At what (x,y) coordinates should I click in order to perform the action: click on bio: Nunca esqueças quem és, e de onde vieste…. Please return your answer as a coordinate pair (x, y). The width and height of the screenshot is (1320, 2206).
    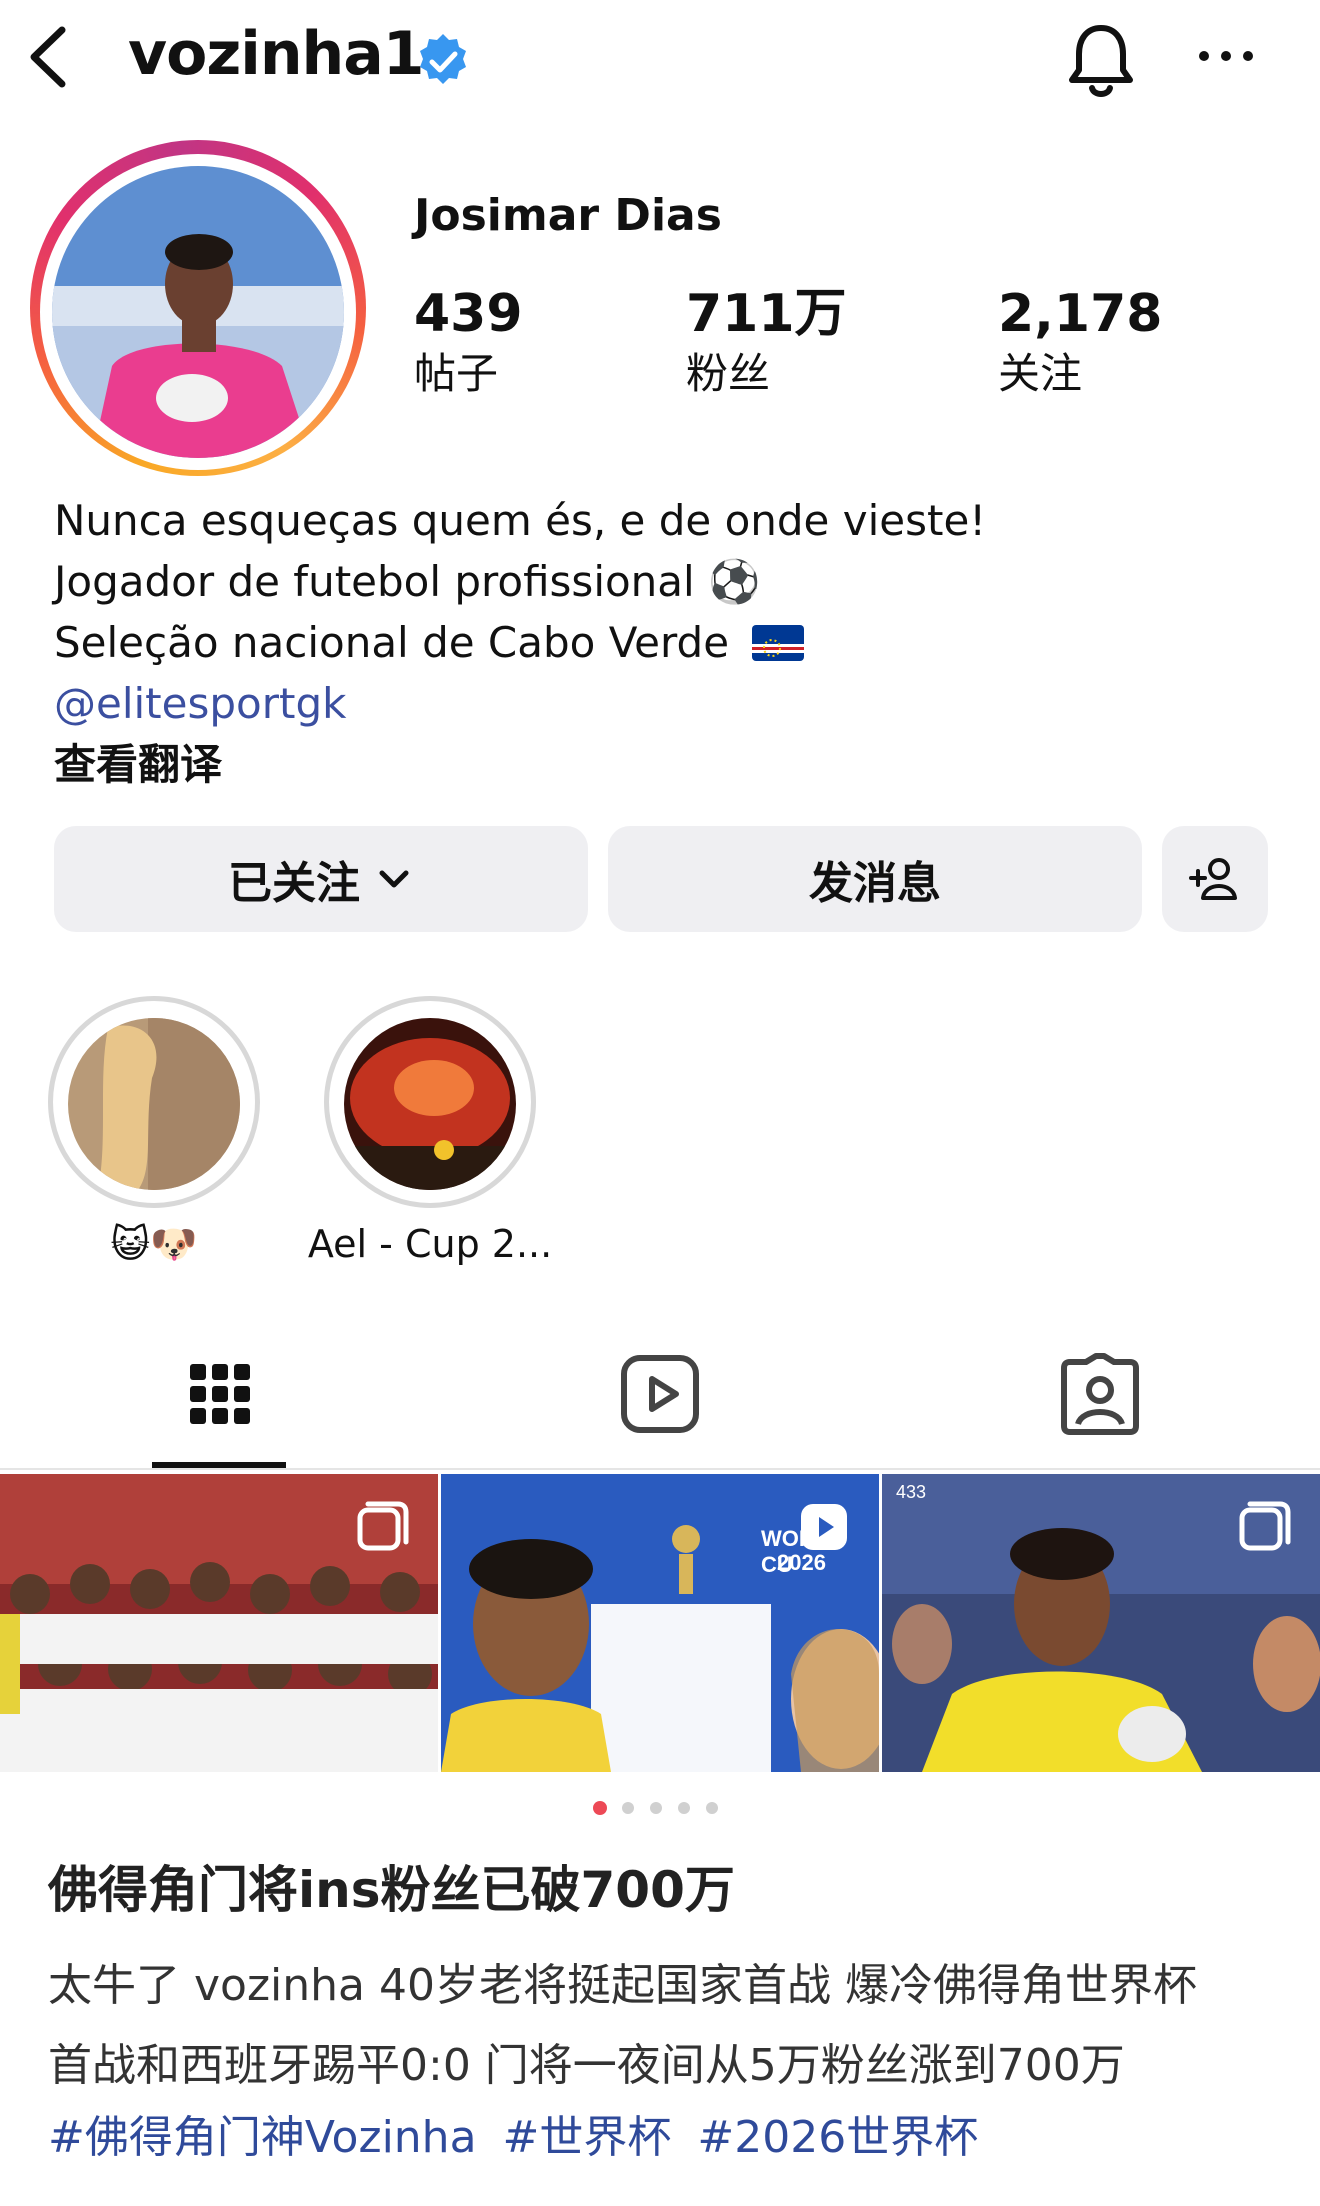
    Looking at the image, I should click on (654, 642).